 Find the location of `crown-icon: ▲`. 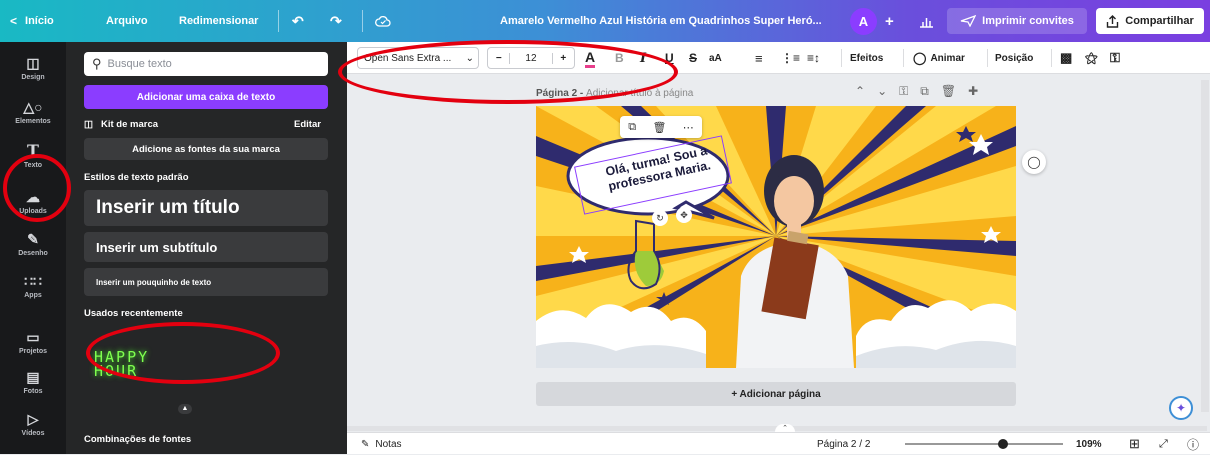

crown-icon: ▲ is located at coordinates (185, 409).